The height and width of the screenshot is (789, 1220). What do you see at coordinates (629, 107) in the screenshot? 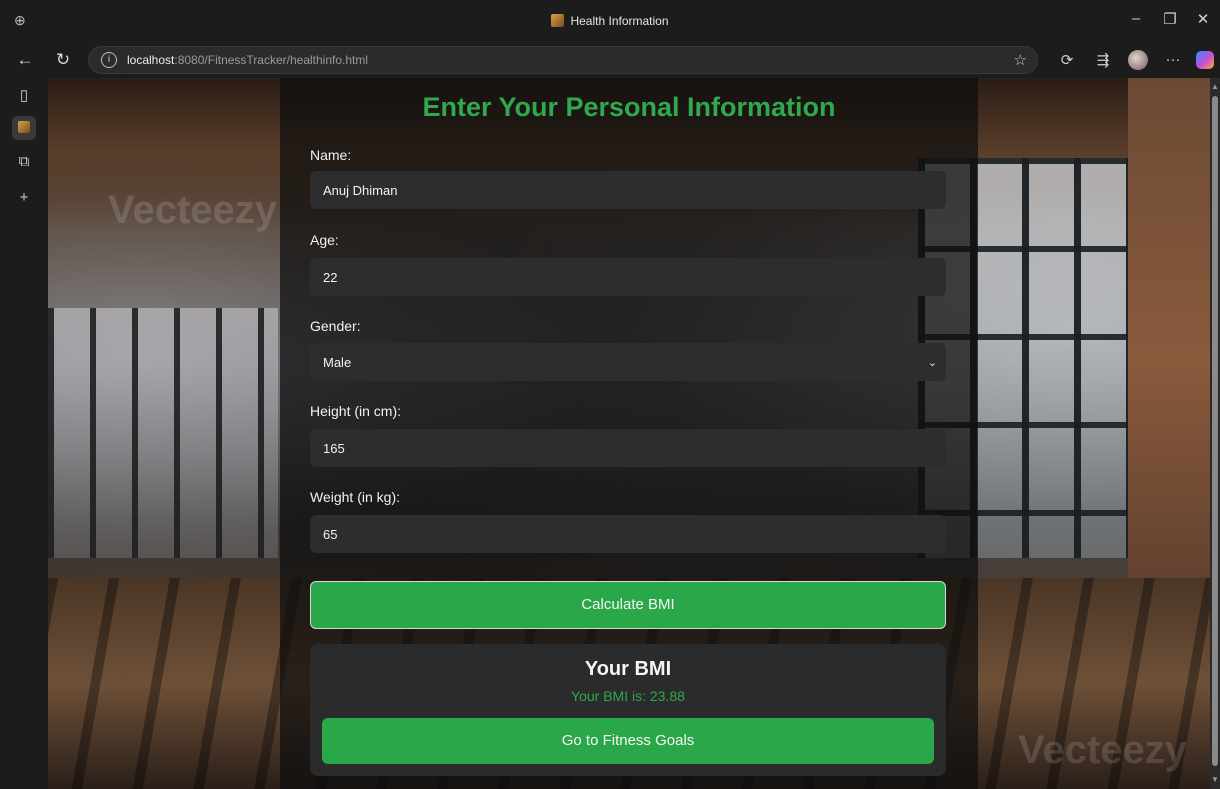
I see `page-title: Enter Your Personal Information` at bounding box center [629, 107].